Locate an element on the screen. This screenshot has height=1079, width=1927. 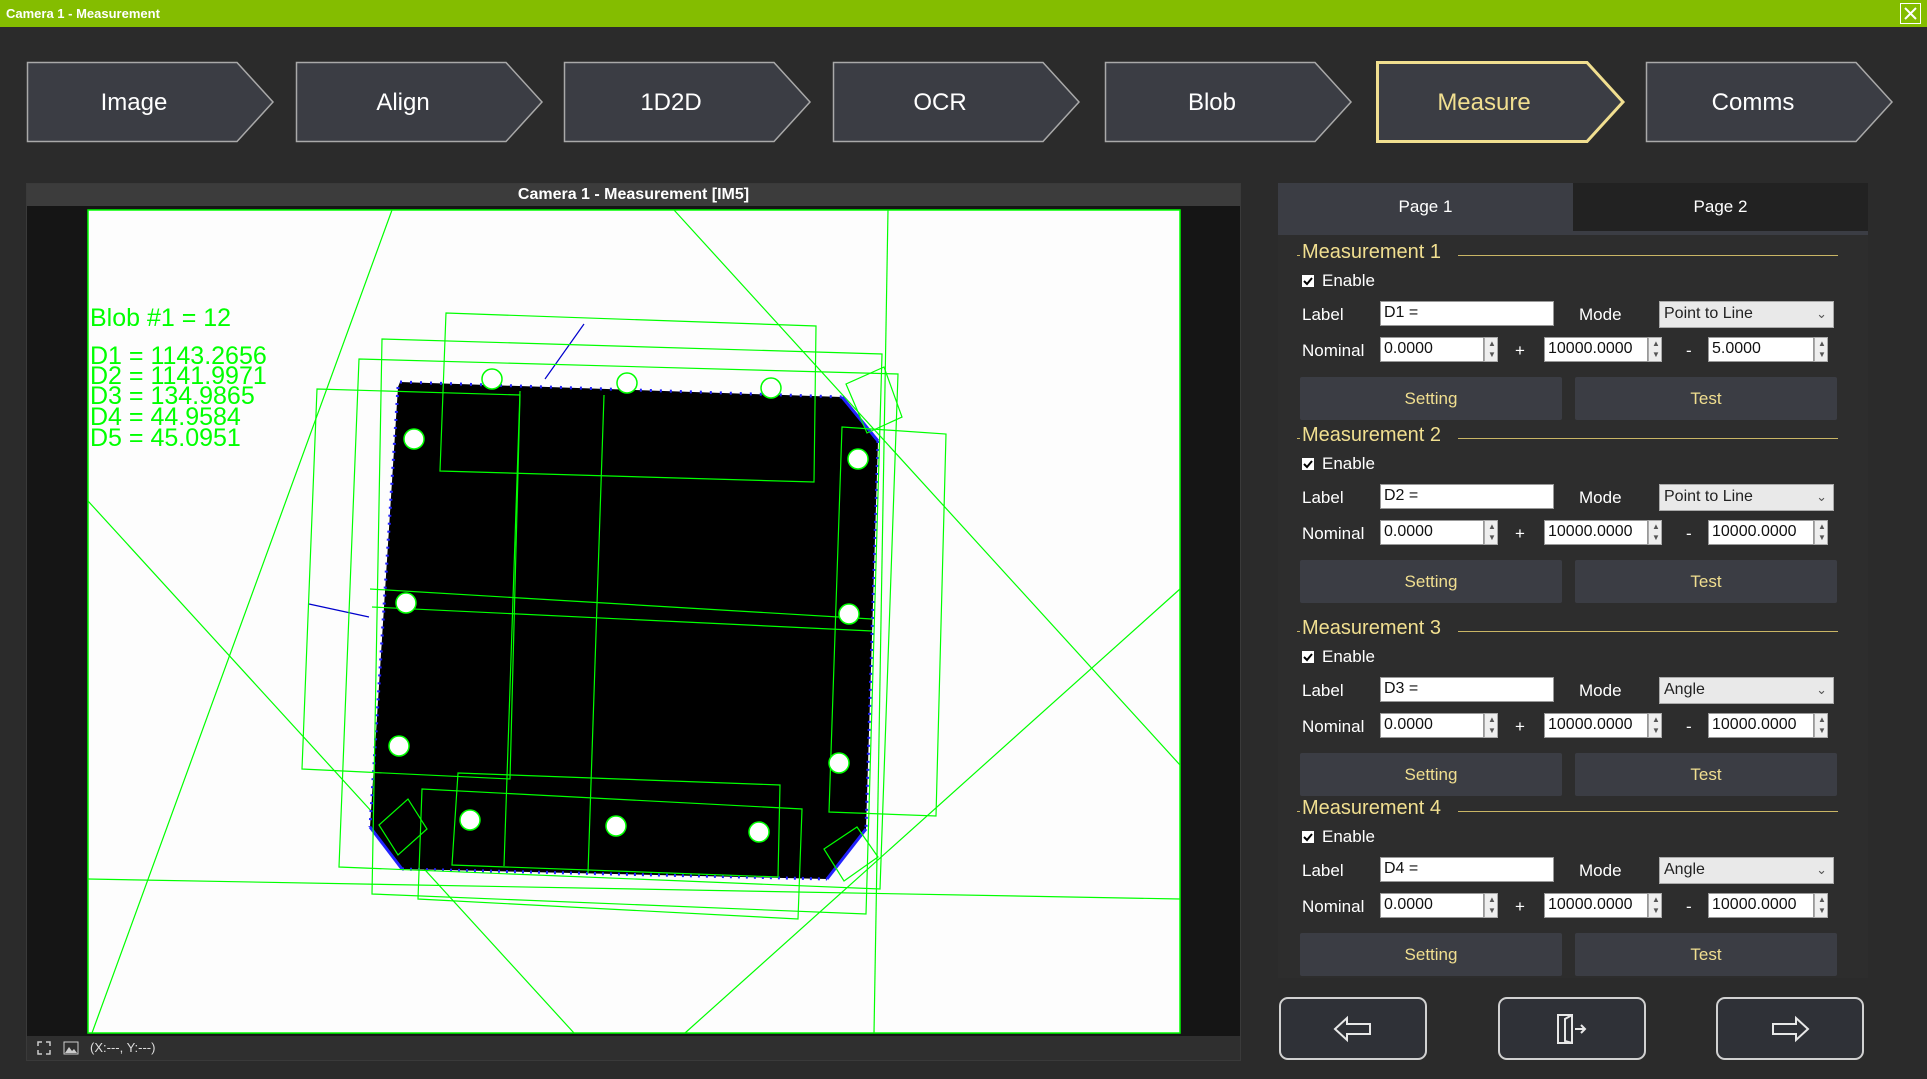
next-button is located at coordinates (1790, 1028).